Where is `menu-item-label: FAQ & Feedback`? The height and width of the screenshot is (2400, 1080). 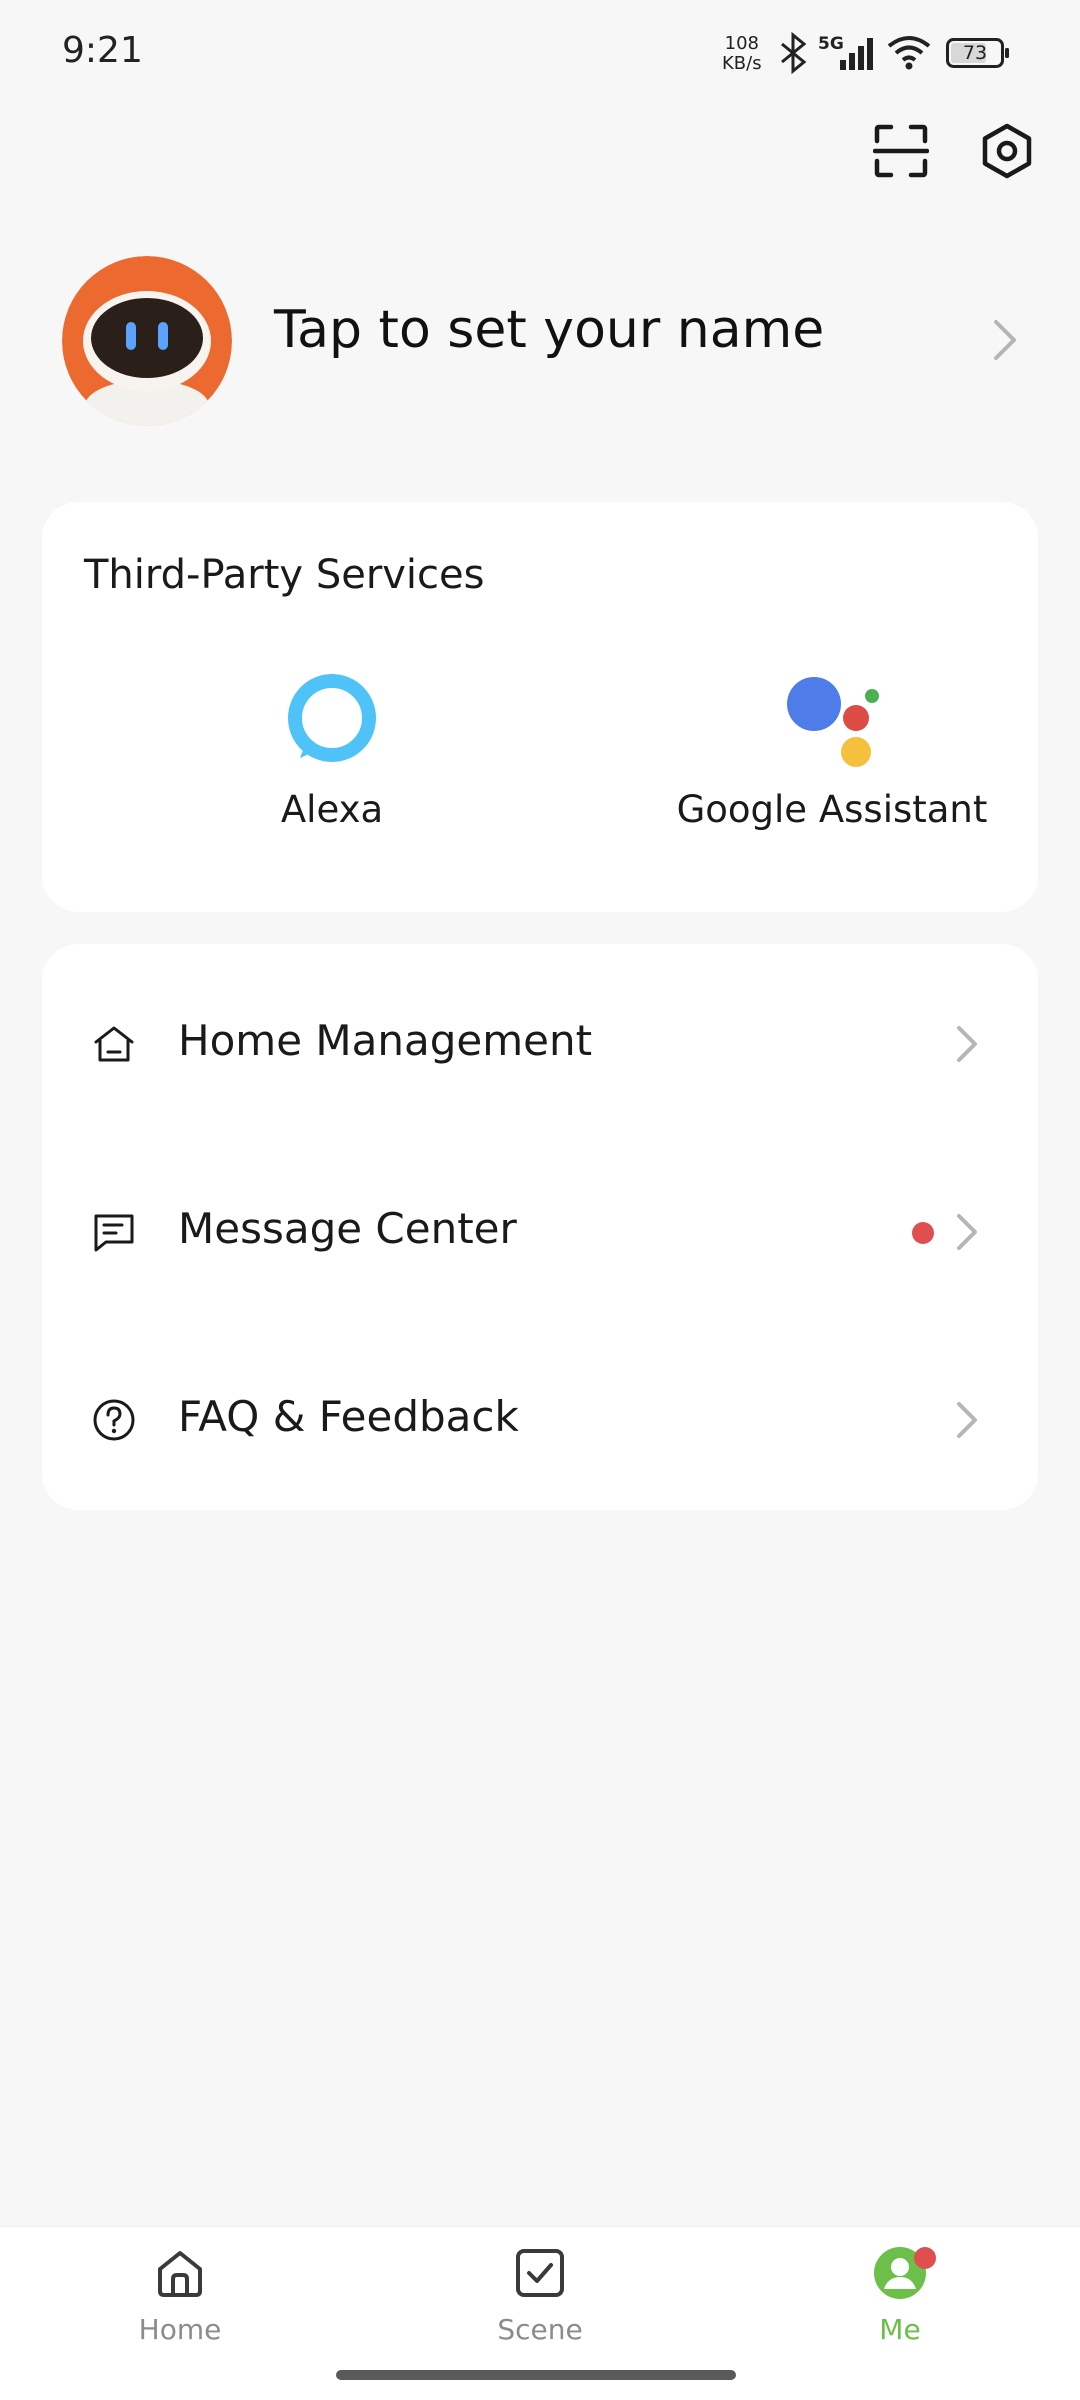 menu-item-label: FAQ & Feedback is located at coordinates (348, 1416).